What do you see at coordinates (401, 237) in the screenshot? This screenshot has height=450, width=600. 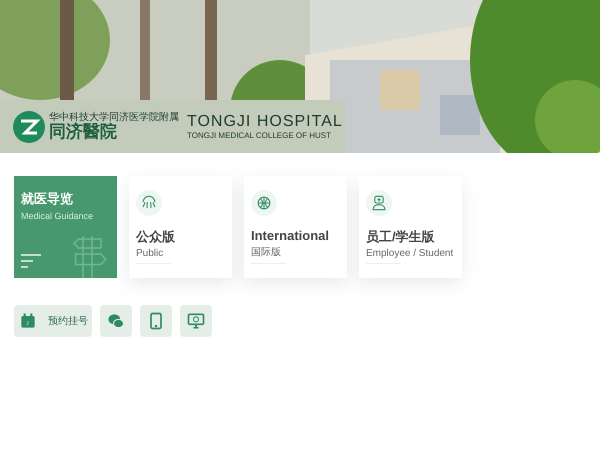 I see `card-title: 员工/学生版` at bounding box center [401, 237].